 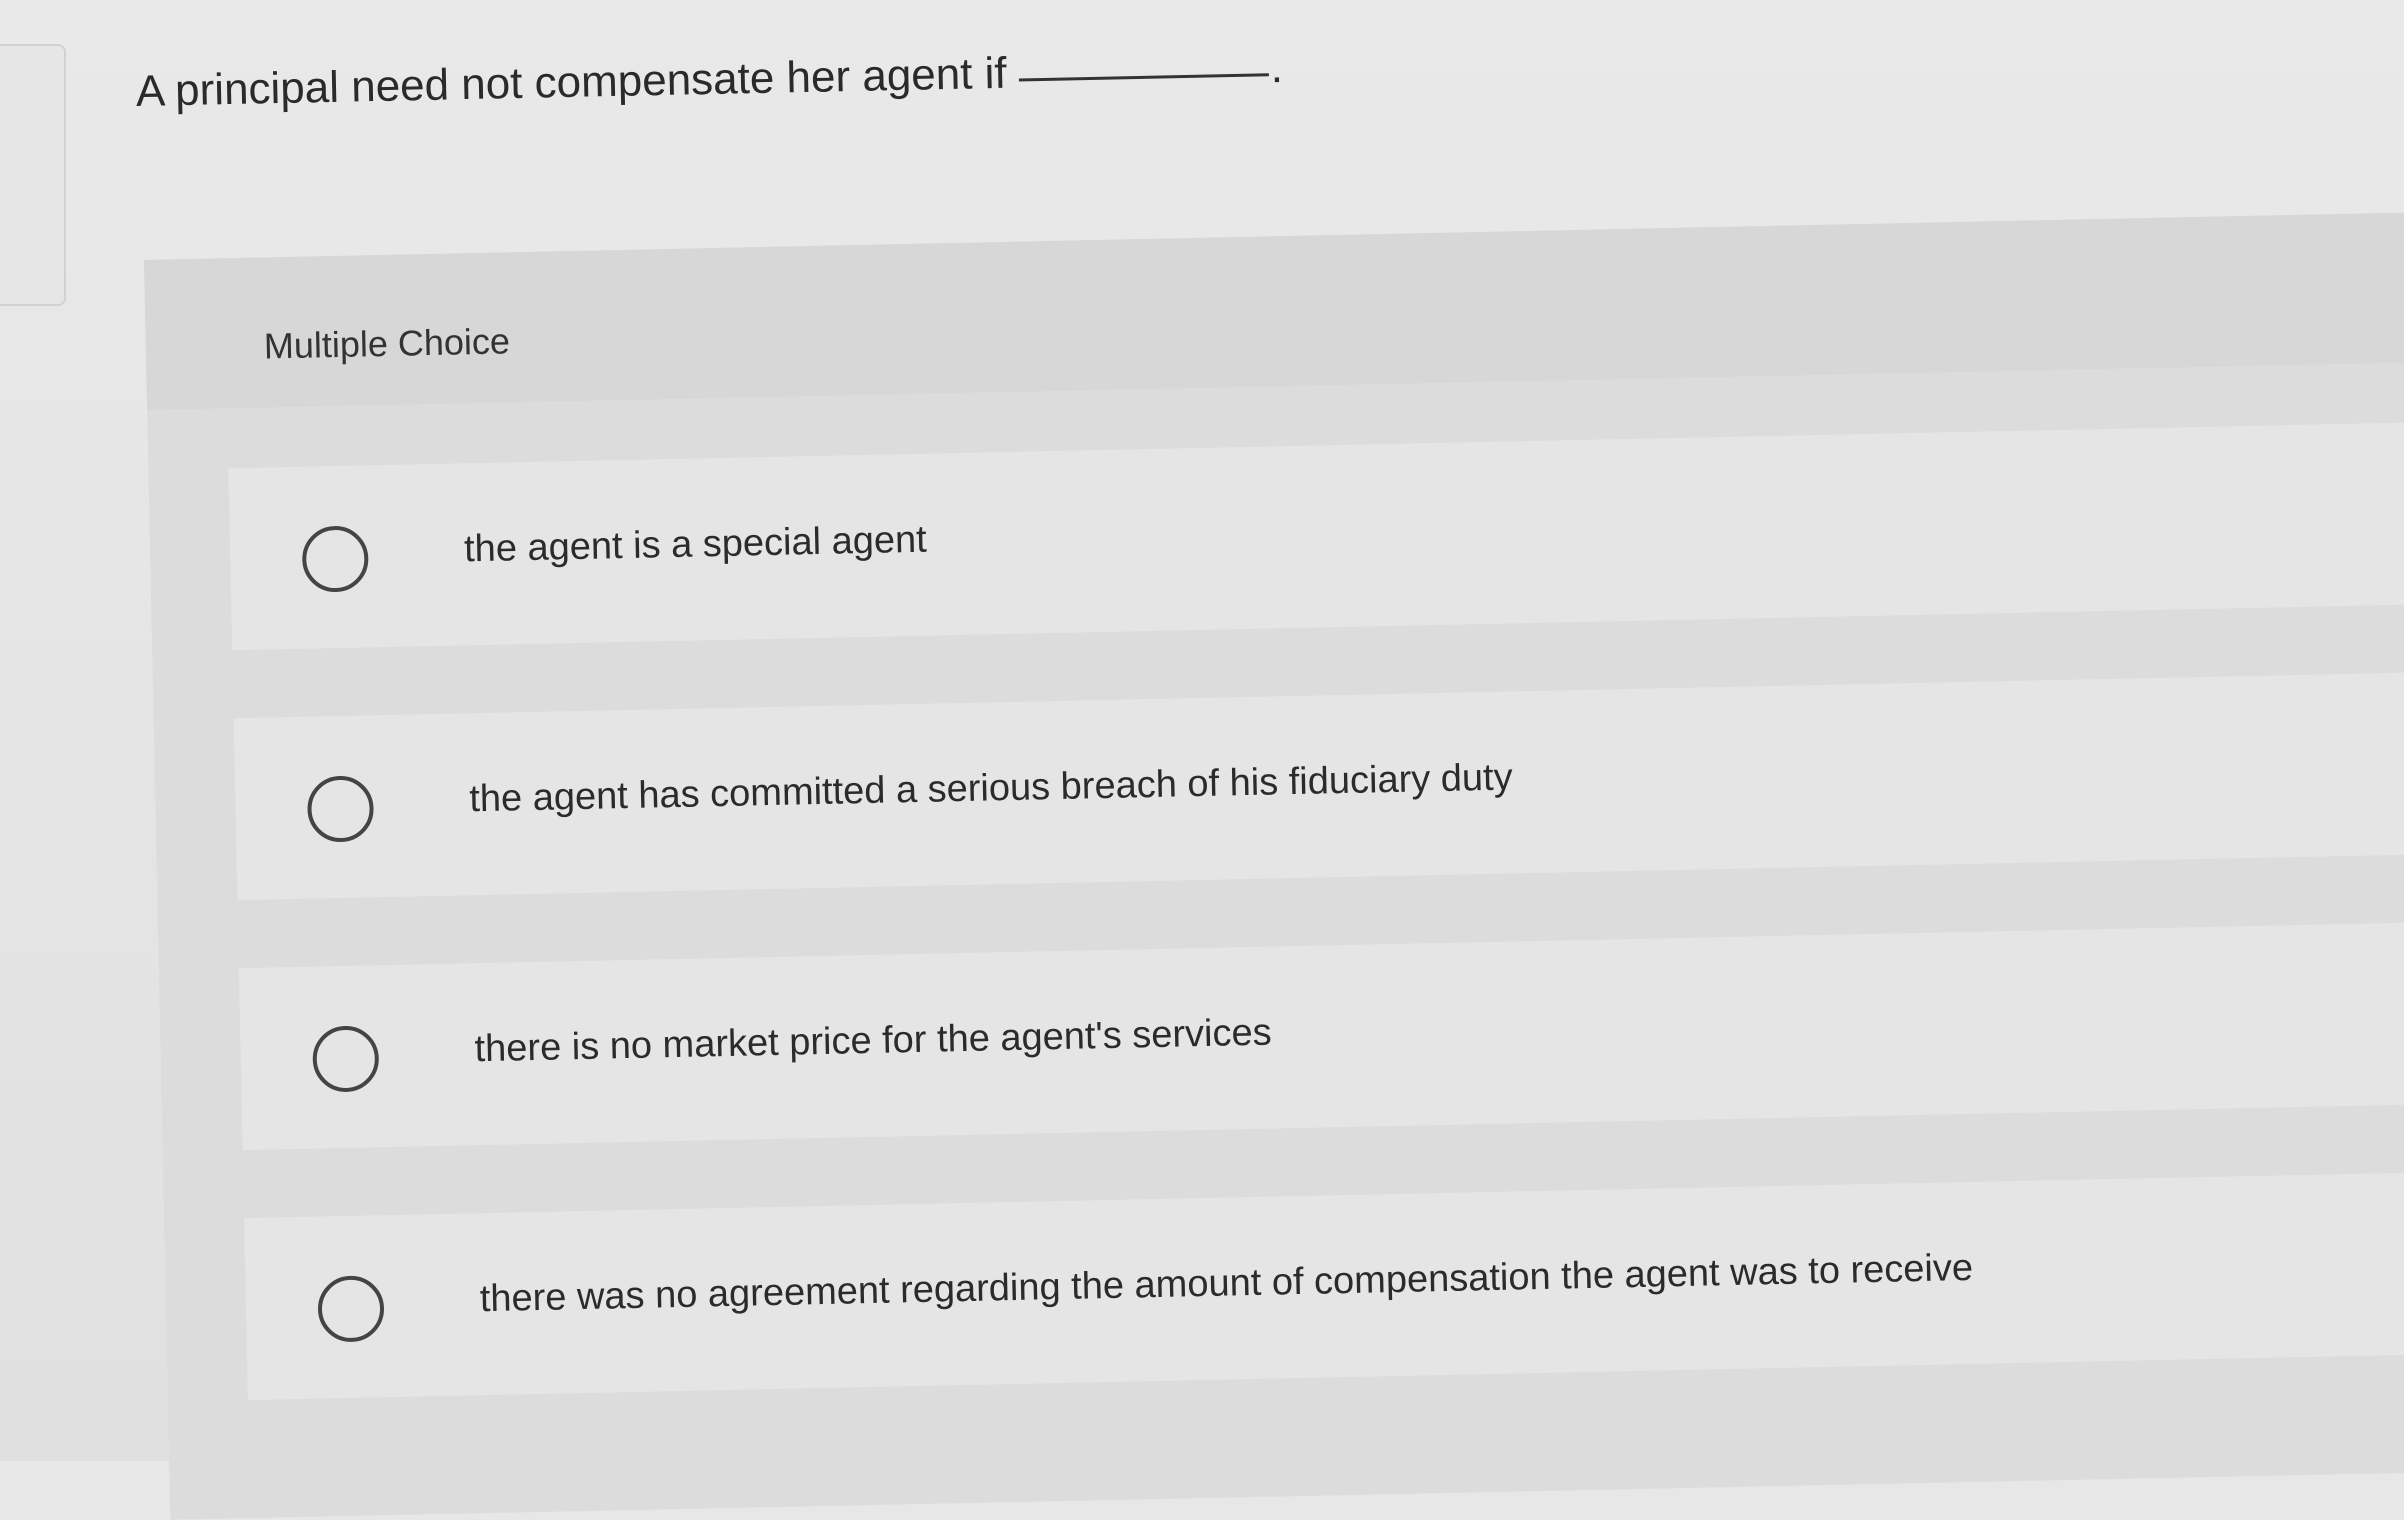 What do you see at coordinates (33, 175) in the screenshot?
I see `side-panel-tab` at bounding box center [33, 175].